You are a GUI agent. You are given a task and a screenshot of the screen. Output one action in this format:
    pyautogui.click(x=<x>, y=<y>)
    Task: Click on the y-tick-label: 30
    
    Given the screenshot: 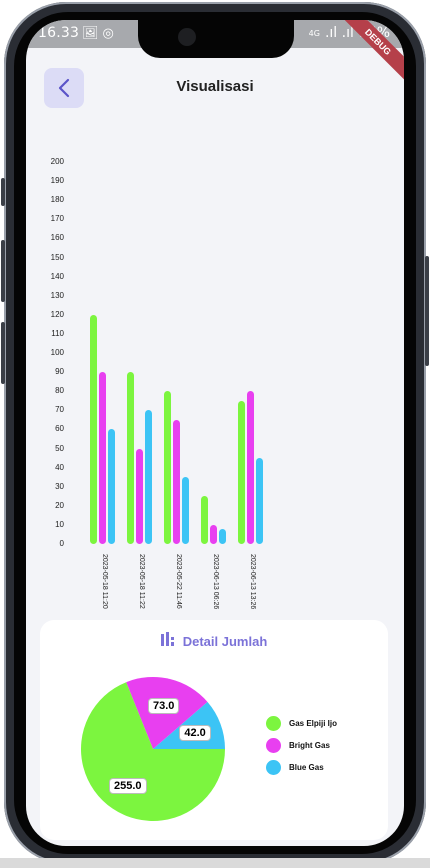 What is the action you would take?
    pyautogui.click(x=59, y=486)
    